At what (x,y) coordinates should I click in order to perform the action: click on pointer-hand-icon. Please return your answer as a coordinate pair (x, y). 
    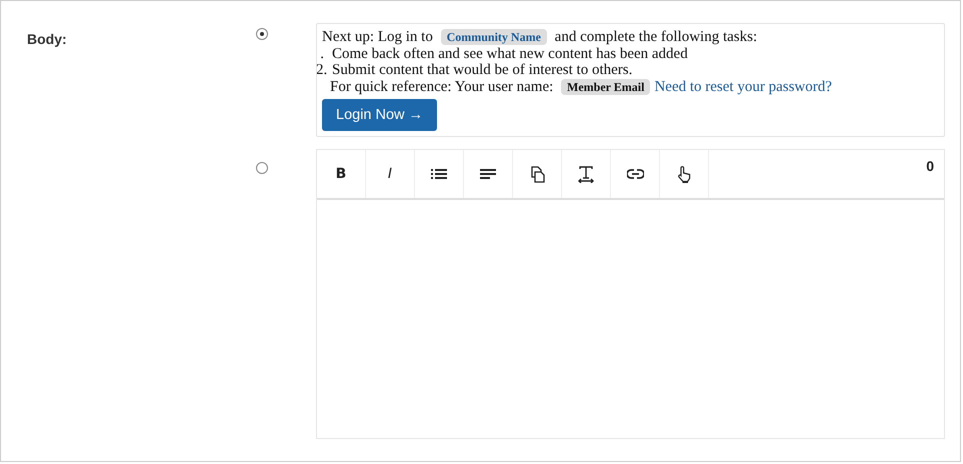
    Looking at the image, I should click on (684, 174).